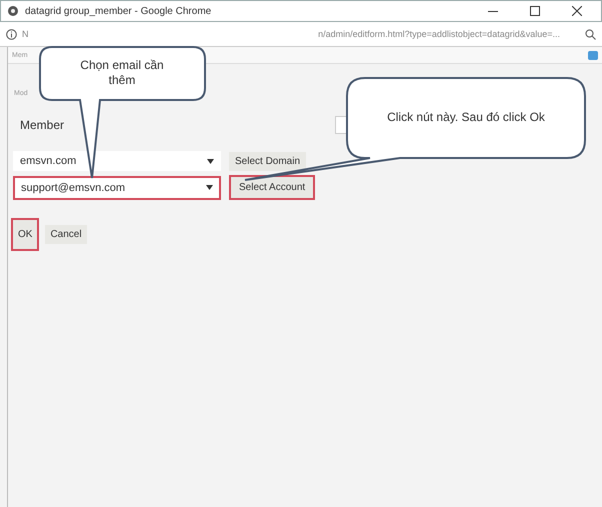  I want to click on select-button: Select Domain, so click(267, 161).